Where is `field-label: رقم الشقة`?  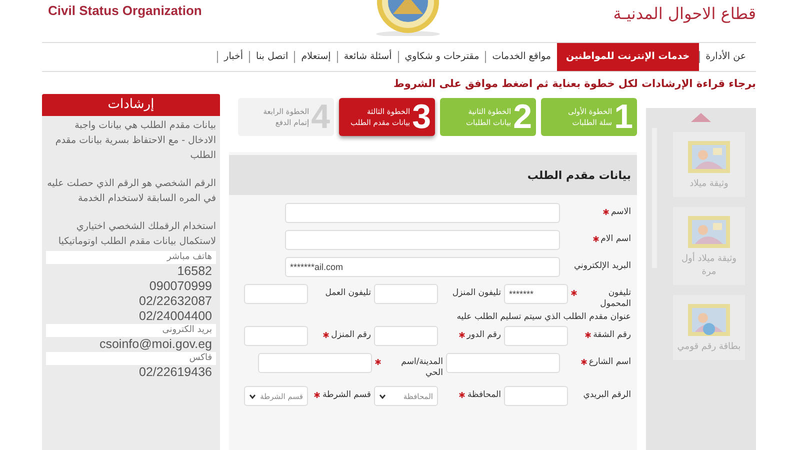
field-label: رقم الشقة is located at coordinates (601, 333).